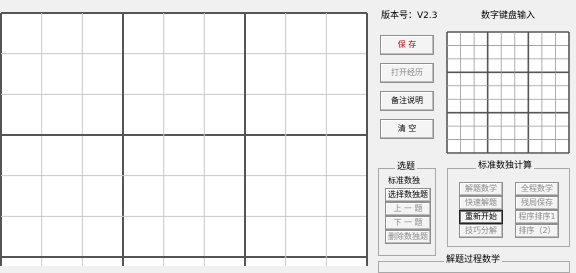 Image resolution: width=576 pixels, height=273 pixels. What do you see at coordinates (407, 73) in the screenshot?
I see `open-puzzle-button: 打开经历` at bounding box center [407, 73].